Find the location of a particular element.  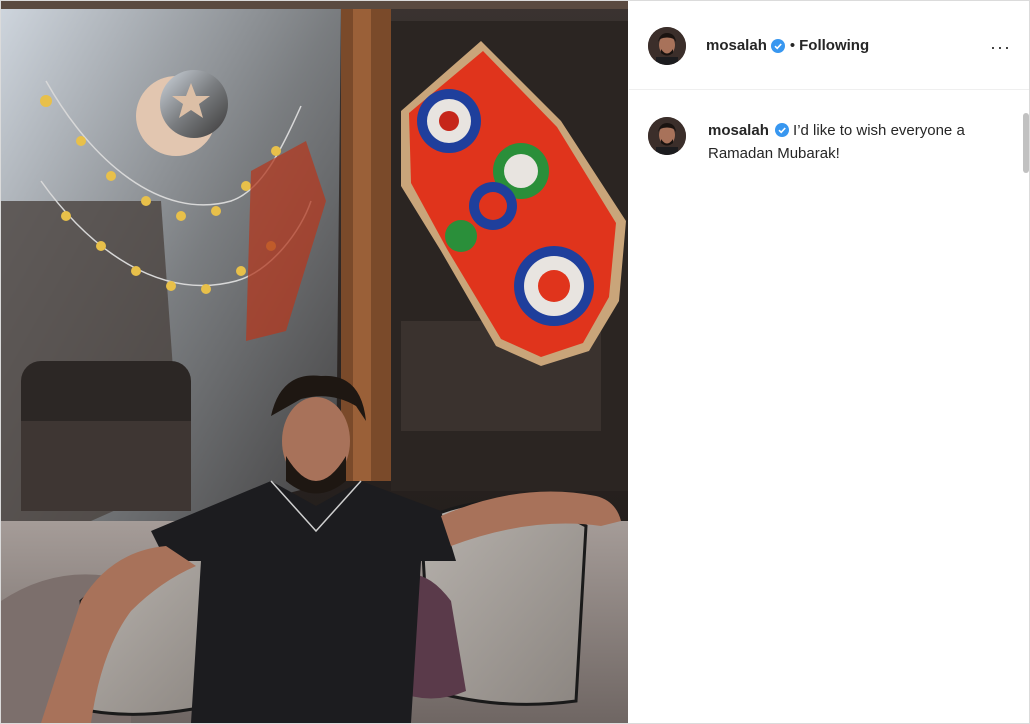

verified-badge-icon is located at coordinates (777, 45).